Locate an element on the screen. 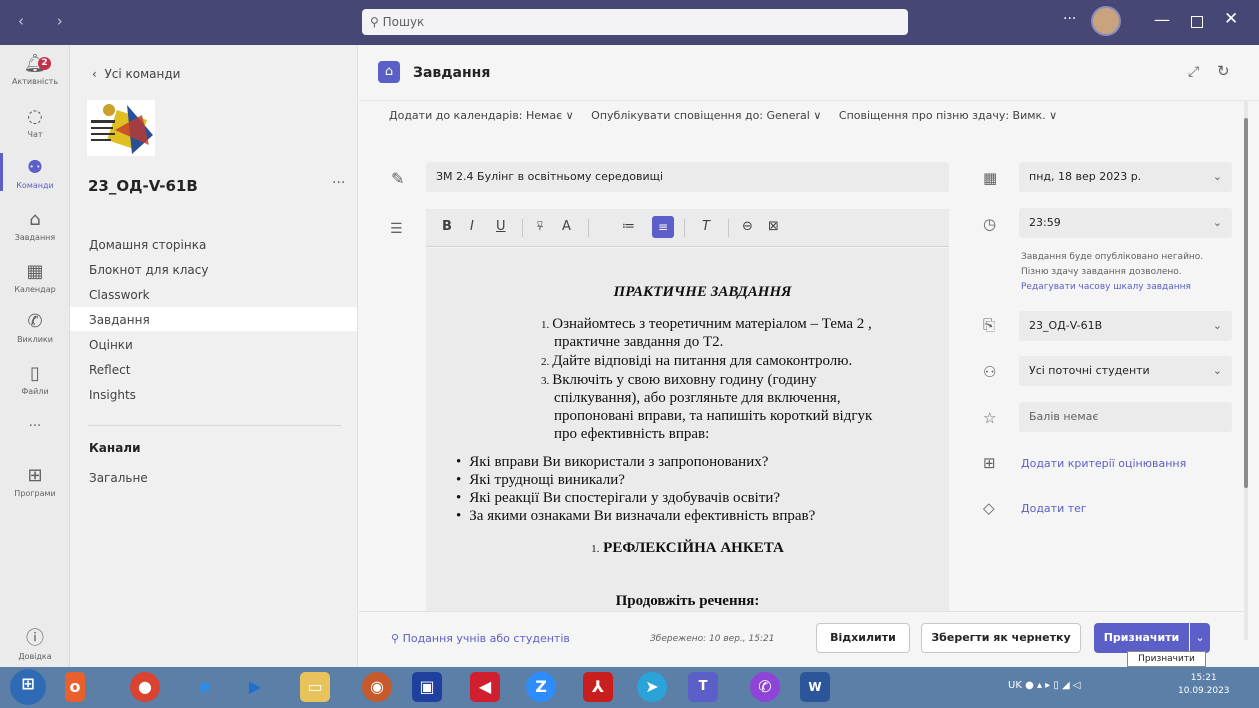 This screenshot has height=708, width=1259. clear-format-icon: T is located at coordinates (706, 226).